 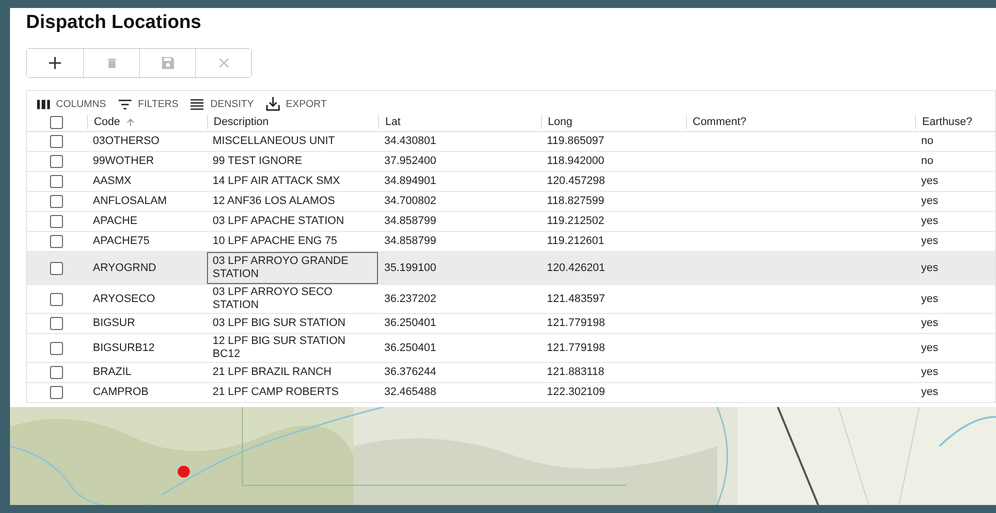 What do you see at coordinates (576, 299) in the screenshot?
I see `table-cell: 121.483597` at bounding box center [576, 299].